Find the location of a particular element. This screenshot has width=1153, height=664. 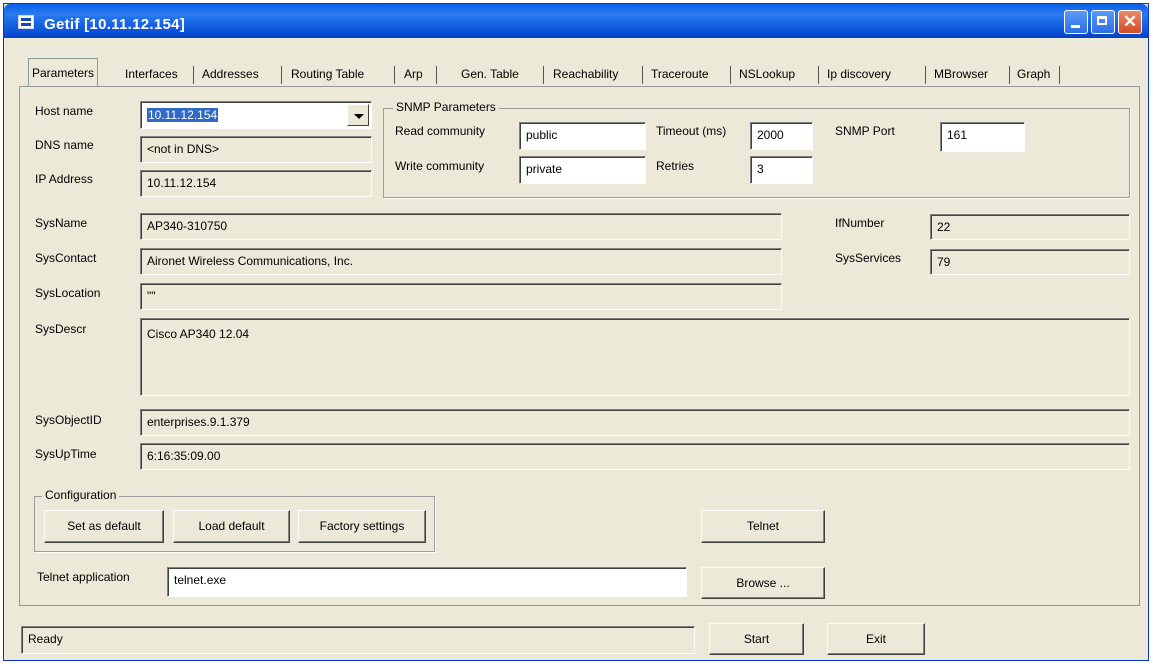

close-icon: ✕ is located at coordinates (1130, 21).